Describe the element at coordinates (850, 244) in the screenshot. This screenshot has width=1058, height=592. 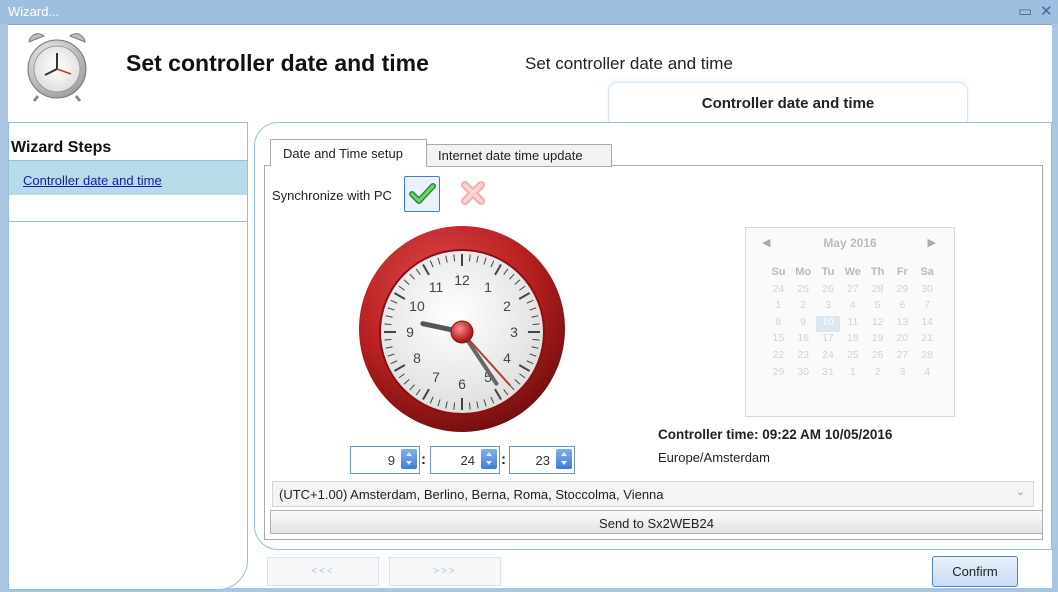
I see `calendar-header: ◀ May 2016 ▶` at that location.